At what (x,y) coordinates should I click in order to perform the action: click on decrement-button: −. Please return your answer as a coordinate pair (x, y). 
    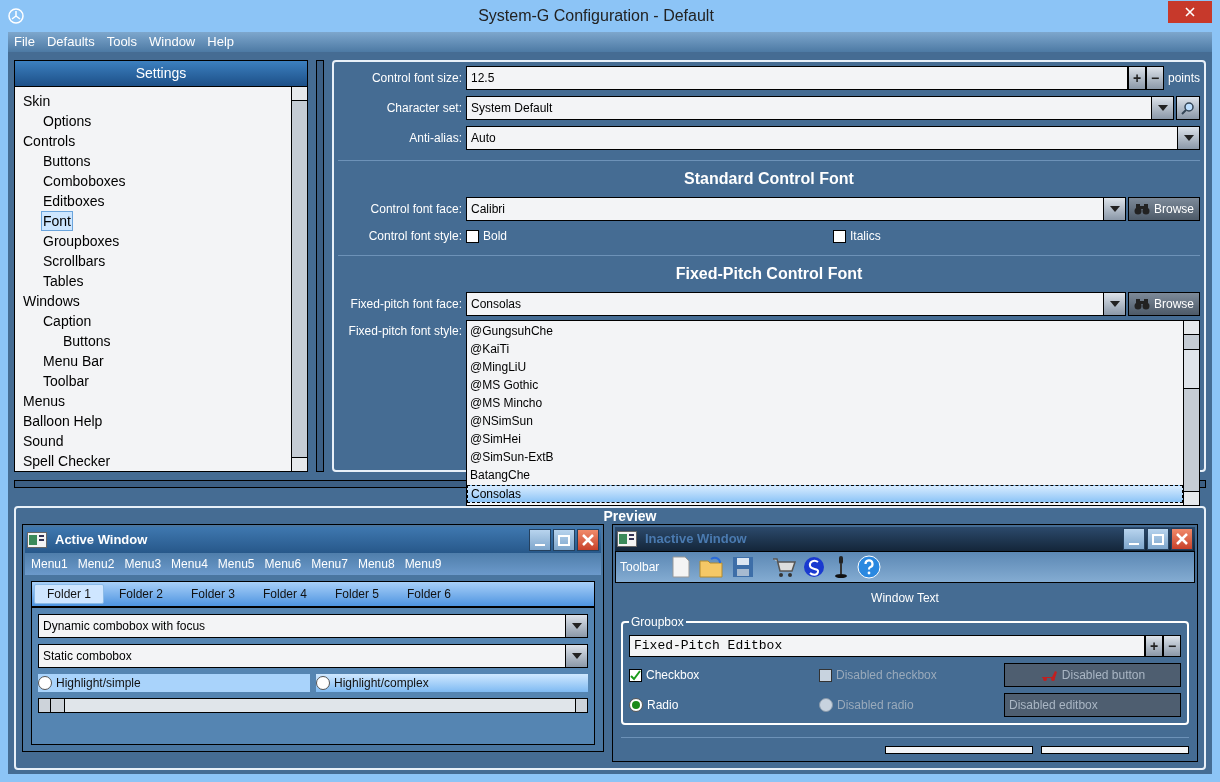
    Looking at the image, I should click on (1172, 646).